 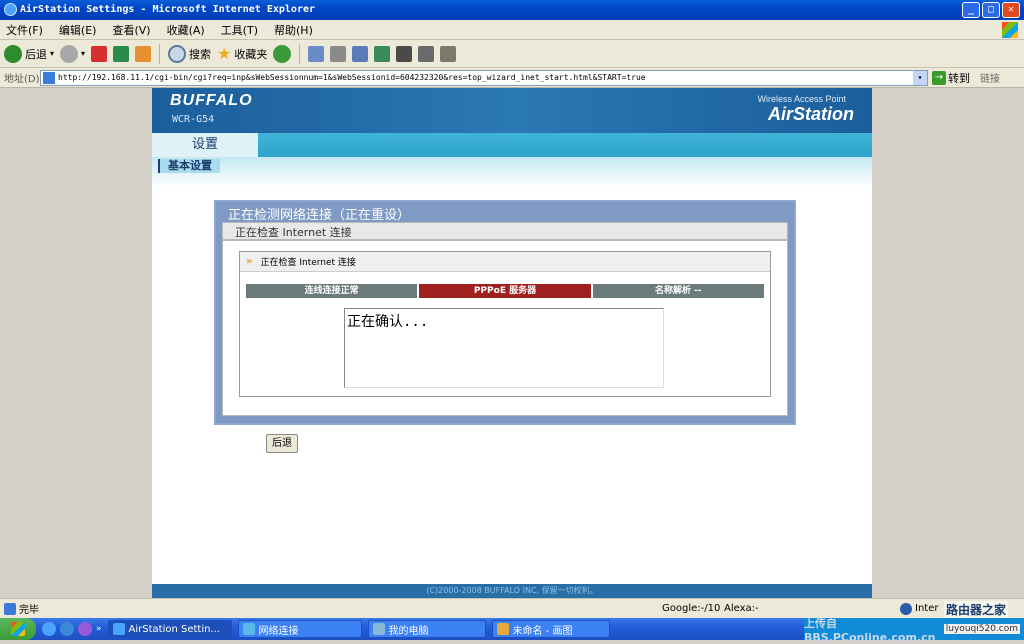 I want to click on zone-label: Inter, so click(x=927, y=608).